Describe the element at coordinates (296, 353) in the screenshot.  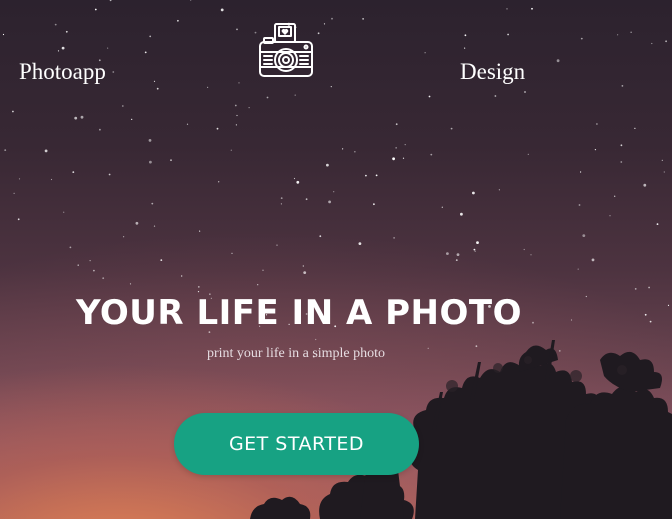
I see `hero-subline: print your life in a simple photo` at that location.